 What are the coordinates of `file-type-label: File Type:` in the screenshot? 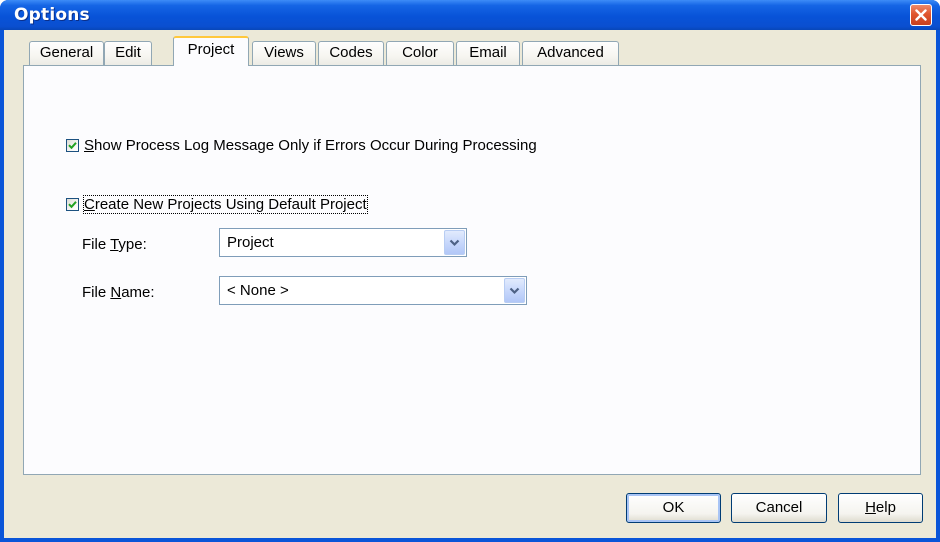 It's located at (114, 244).